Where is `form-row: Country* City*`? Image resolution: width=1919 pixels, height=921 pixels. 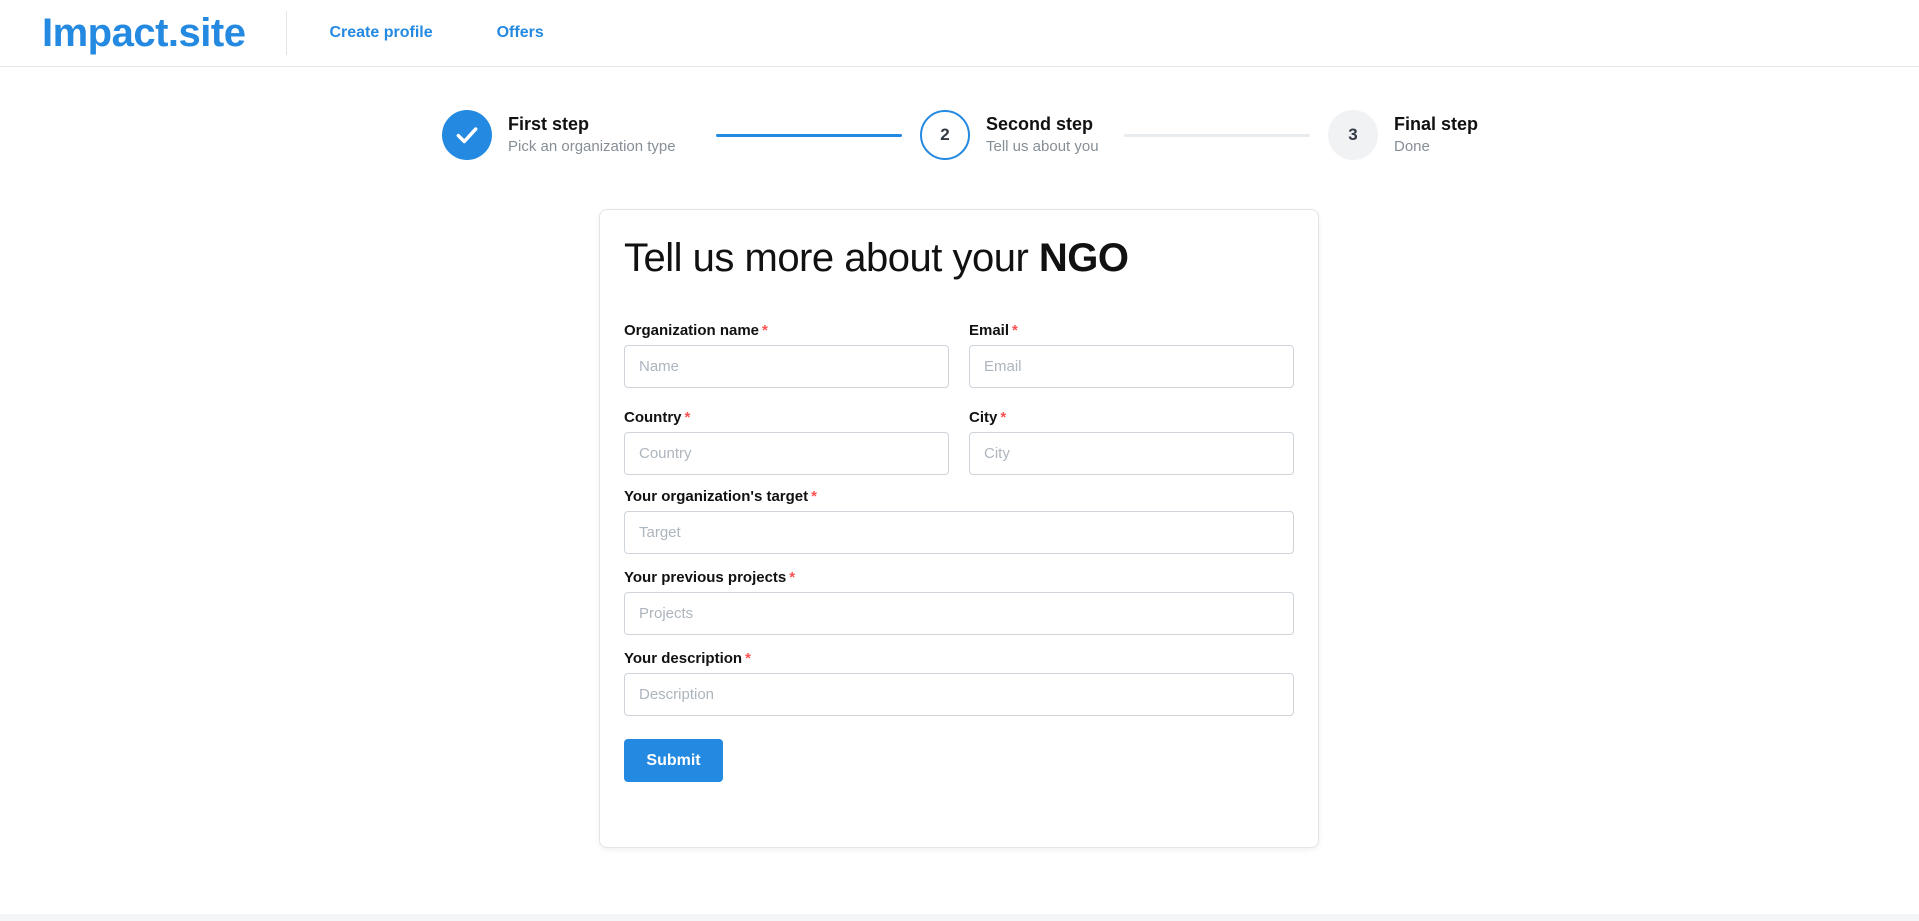
form-row: Country* City* is located at coordinates (959, 454).